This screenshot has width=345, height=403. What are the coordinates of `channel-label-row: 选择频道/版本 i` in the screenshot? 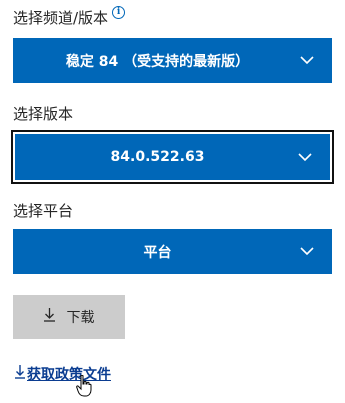 It's located at (69, 16).